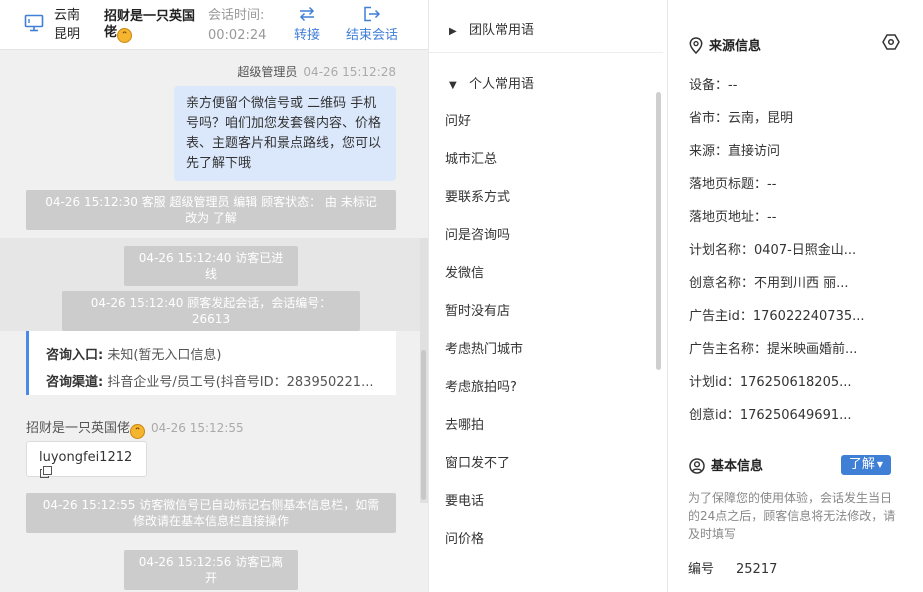 The image size is (923, 592). What do you see at coordinates (735, 46) in the screenshot?
I see `source-info-title: 来源信息` at bounding box center [735, 46].